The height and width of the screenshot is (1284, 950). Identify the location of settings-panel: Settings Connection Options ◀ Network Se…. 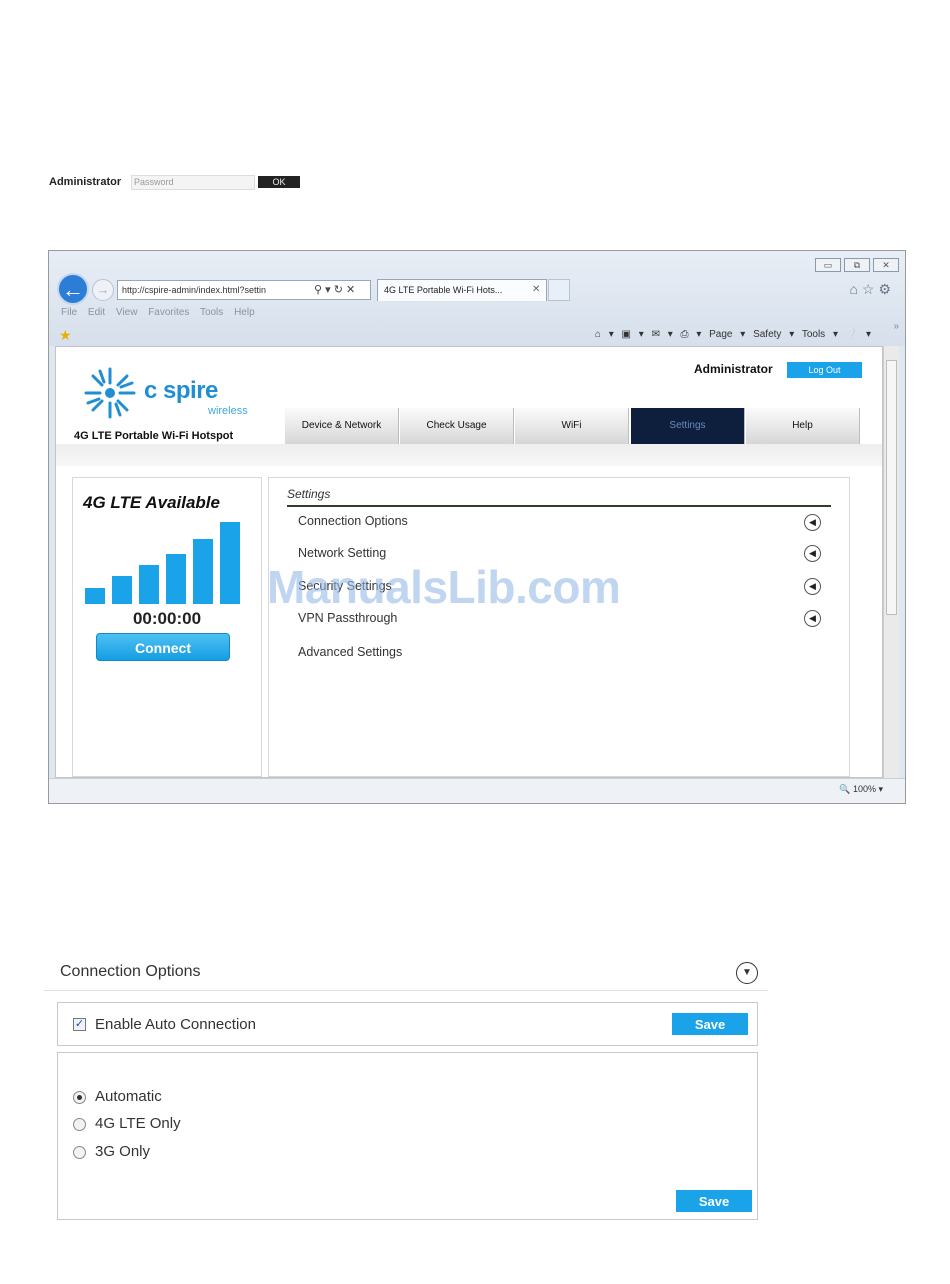
(559, 627).